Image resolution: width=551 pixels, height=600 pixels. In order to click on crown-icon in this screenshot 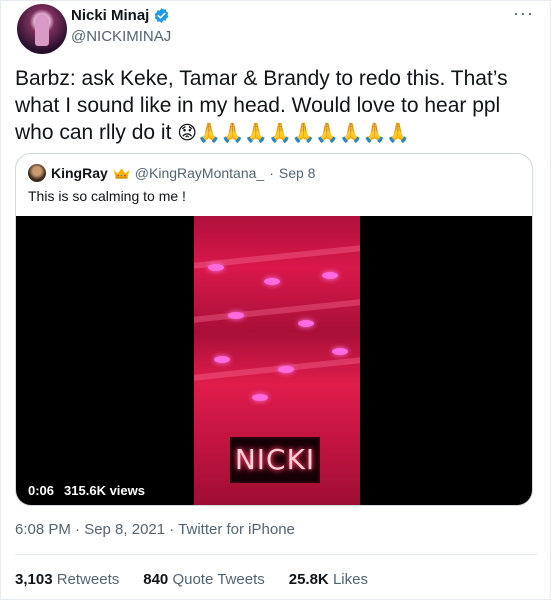, I will do `click(121, 173)`.